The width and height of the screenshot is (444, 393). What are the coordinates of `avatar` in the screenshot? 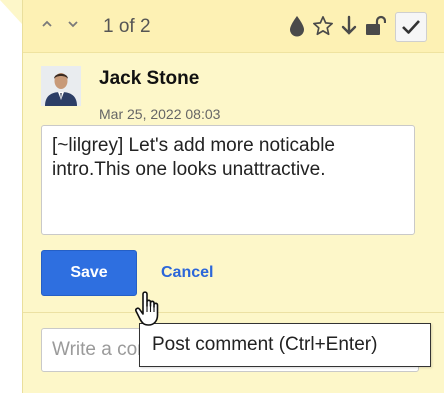 It's located at (61, 86).